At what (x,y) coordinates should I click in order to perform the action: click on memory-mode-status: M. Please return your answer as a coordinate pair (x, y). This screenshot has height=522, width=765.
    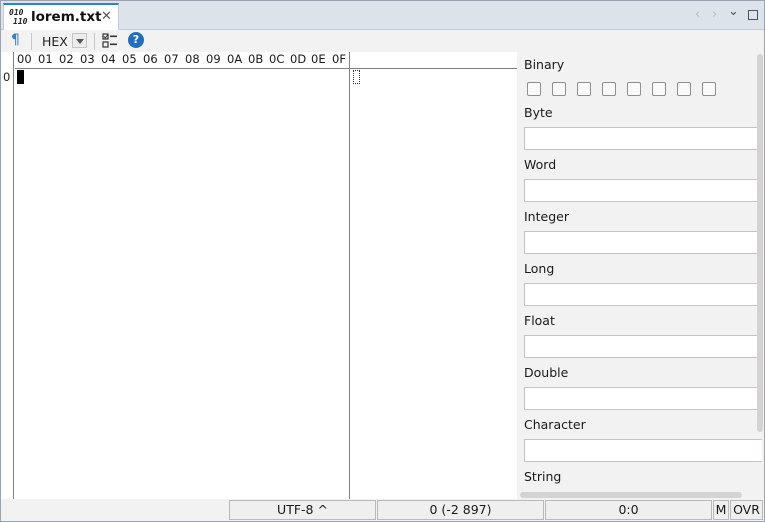
    Looking at the image, I should click on (721, 510).